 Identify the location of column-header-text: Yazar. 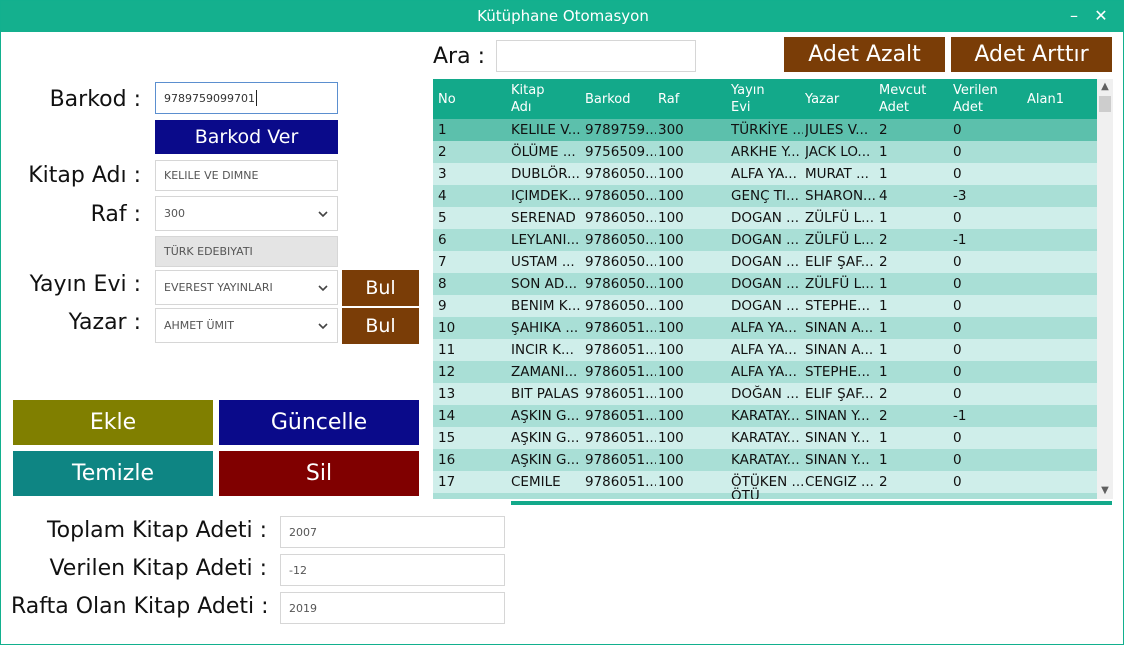
(822, 99).